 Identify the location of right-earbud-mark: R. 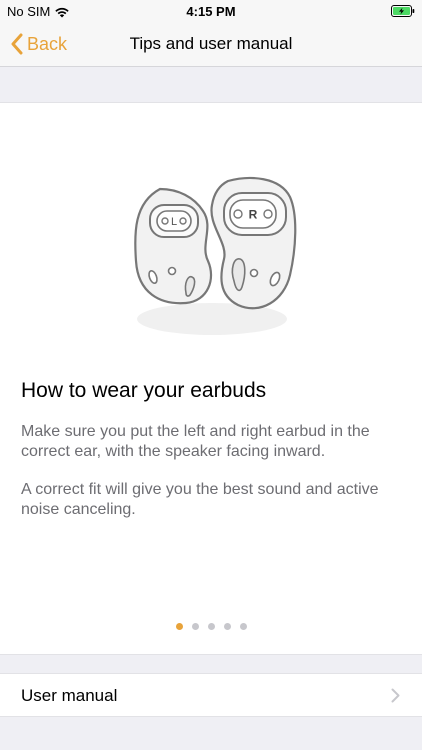
(253, 215).